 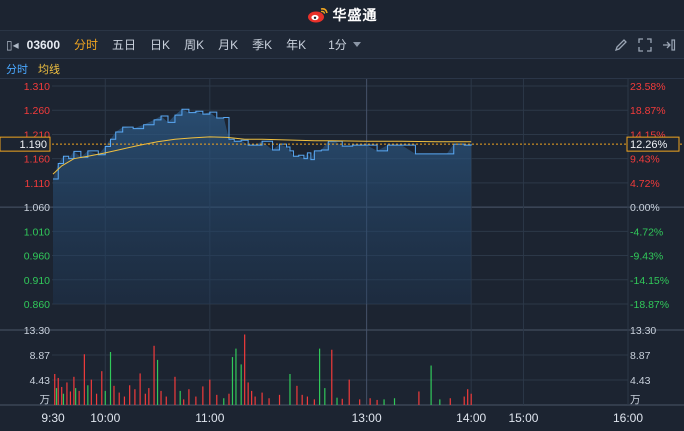 What do you see at coordinates (337, 45) in the screenshot?
I see `interval-value: 1分` at bounding box center [337, 45].